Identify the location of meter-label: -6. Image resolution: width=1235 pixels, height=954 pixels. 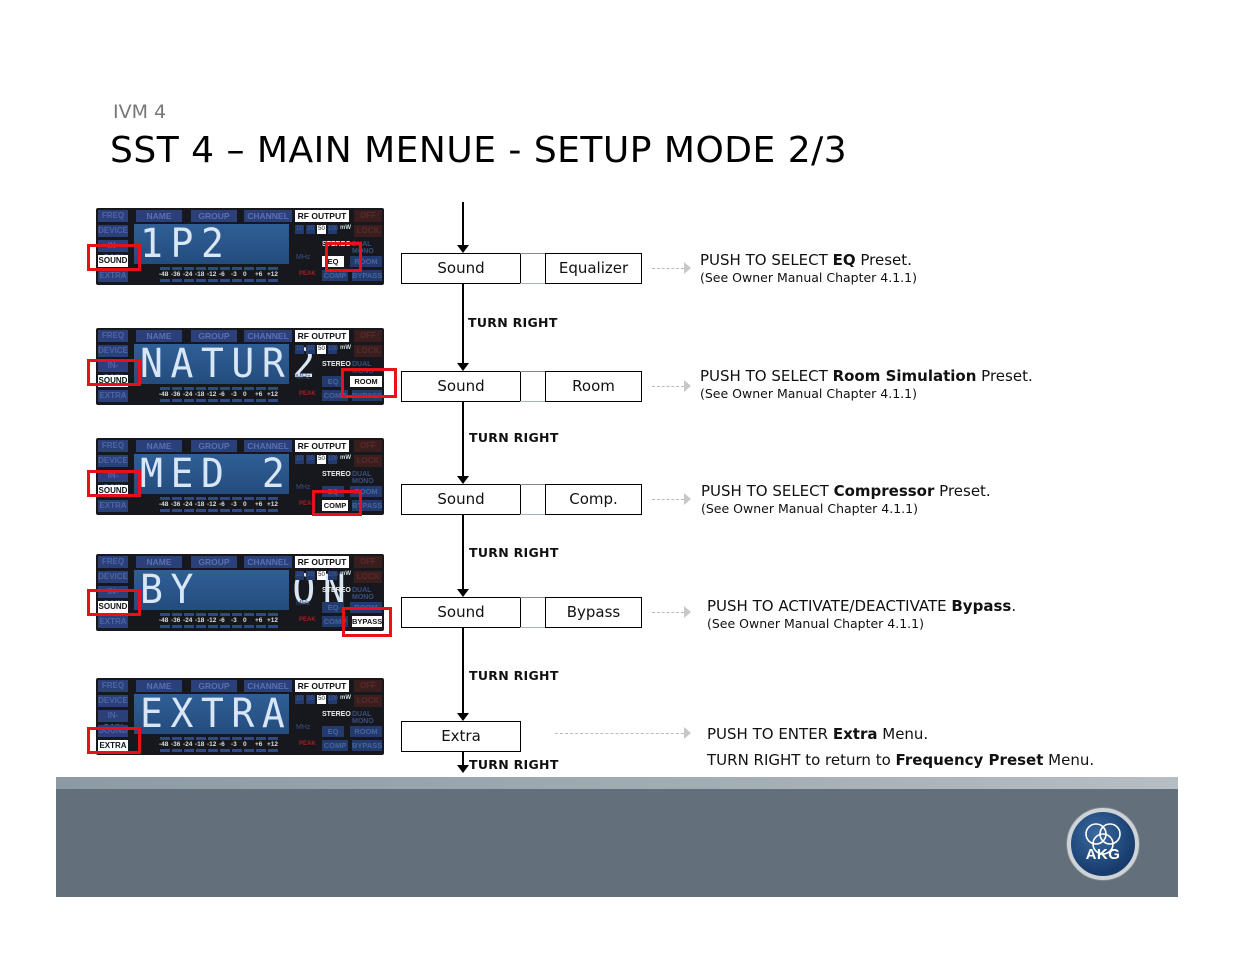
(222, 394).